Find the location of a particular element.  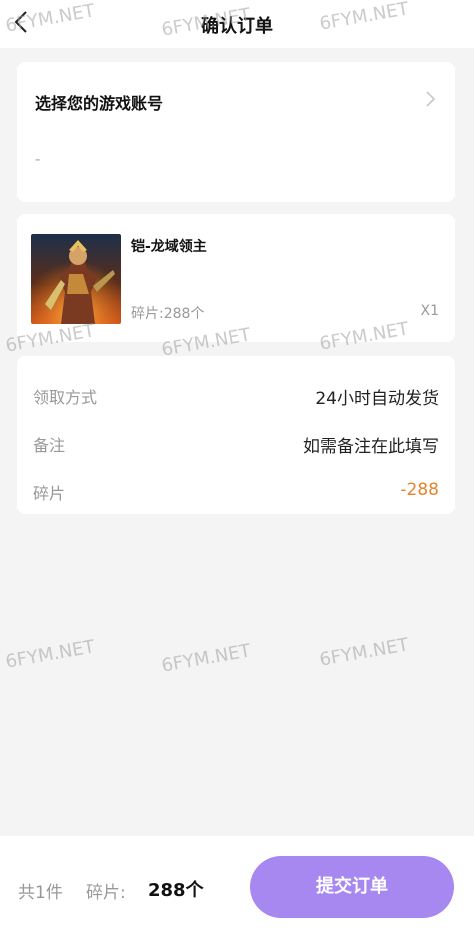

total-label: 碎片: is located at coordinates (106, 893).